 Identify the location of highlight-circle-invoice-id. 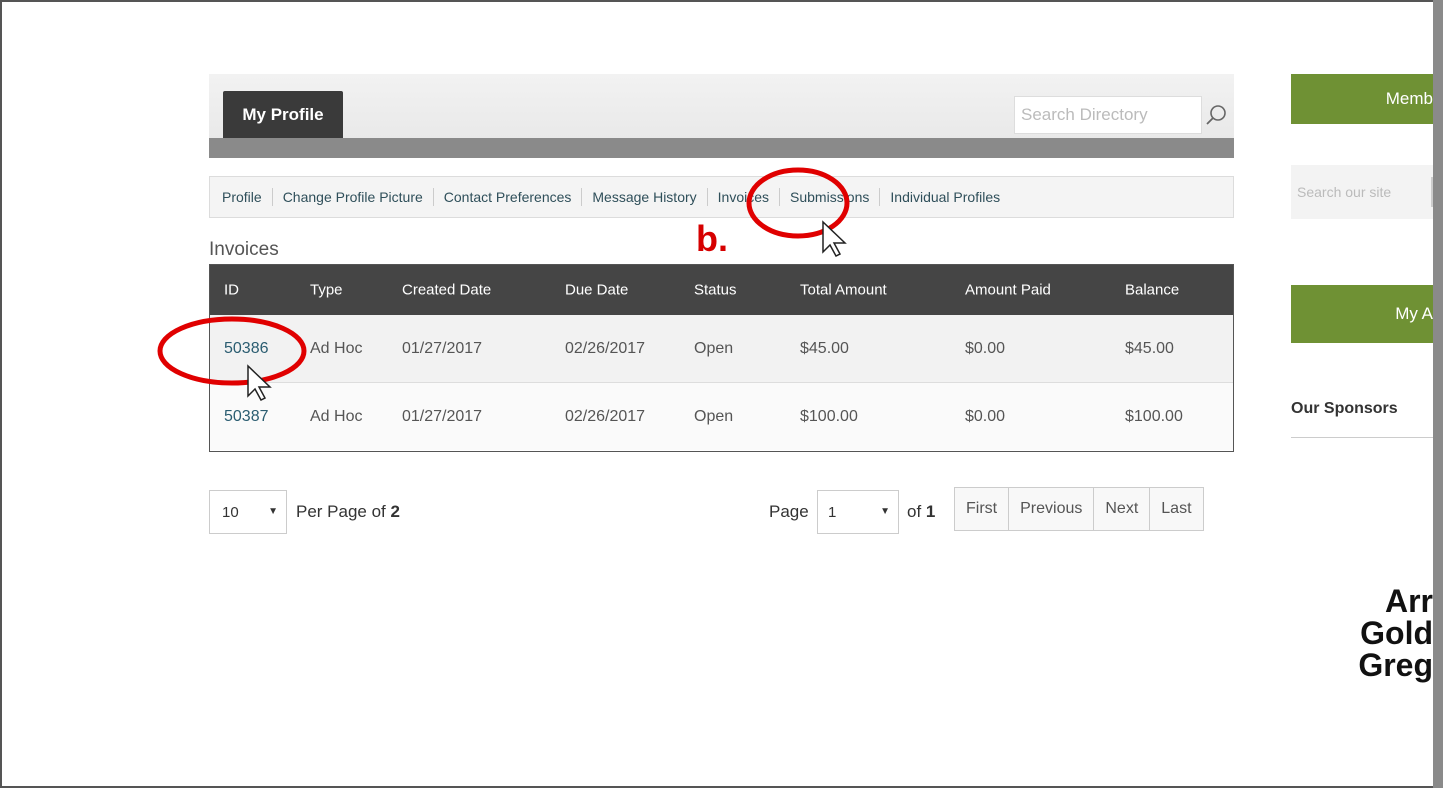
(232, 351).